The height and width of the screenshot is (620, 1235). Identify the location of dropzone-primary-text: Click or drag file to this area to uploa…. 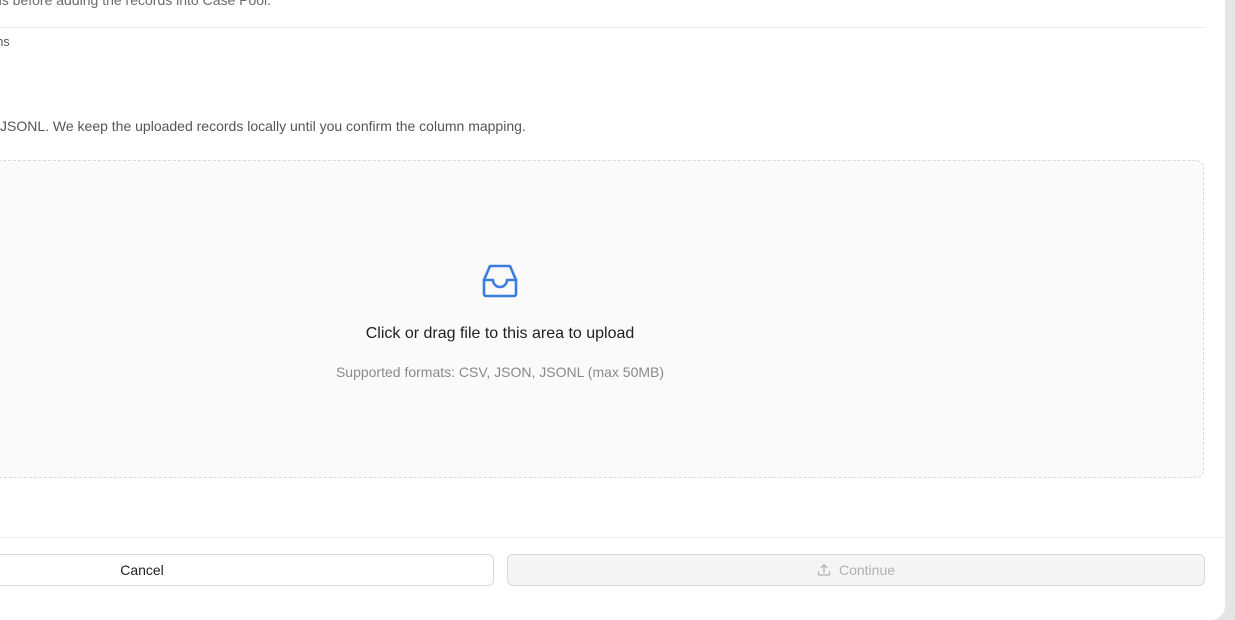
(500, 333).